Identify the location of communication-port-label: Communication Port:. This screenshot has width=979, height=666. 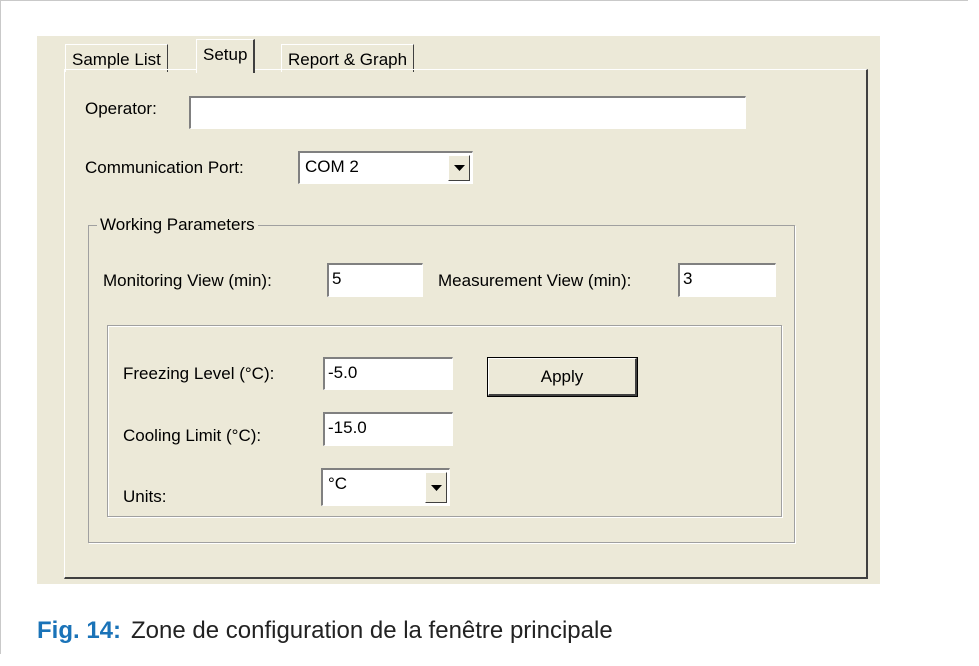
(164, 167).